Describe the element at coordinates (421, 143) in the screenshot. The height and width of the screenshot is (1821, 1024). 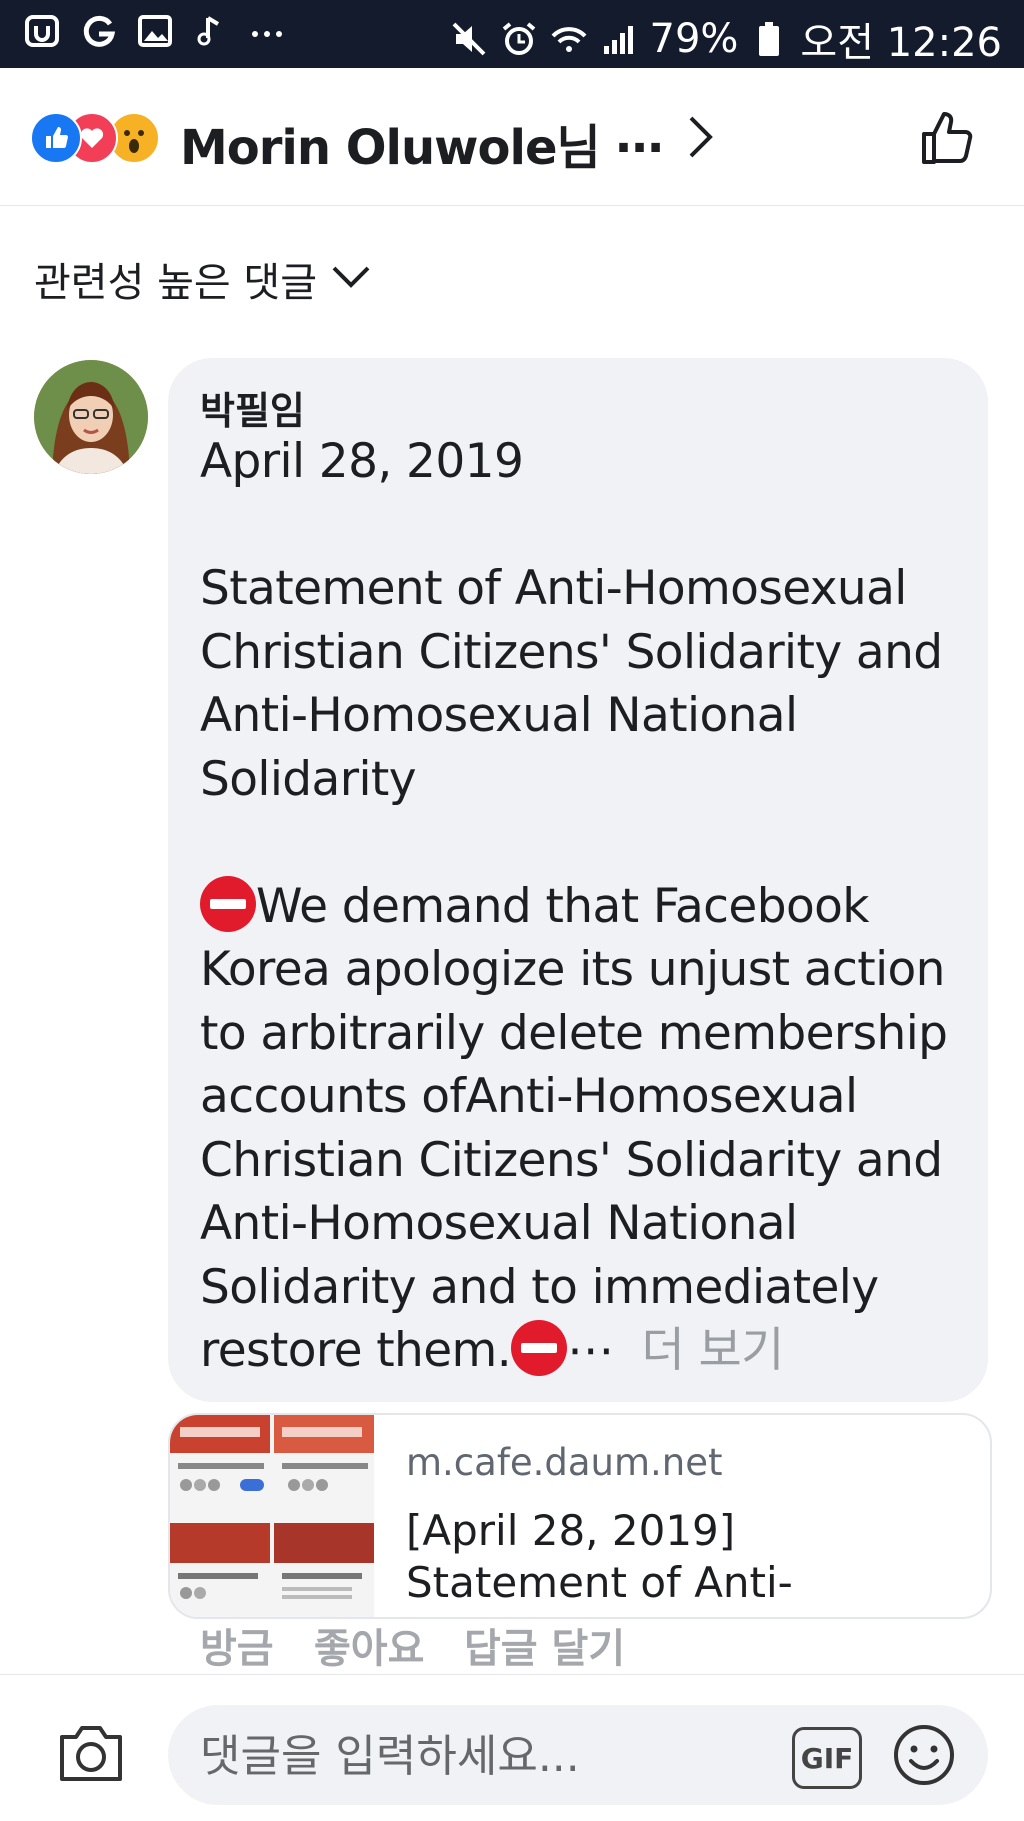
I see `reactors-title: Morin Oluwole님 ⋯` at that location.